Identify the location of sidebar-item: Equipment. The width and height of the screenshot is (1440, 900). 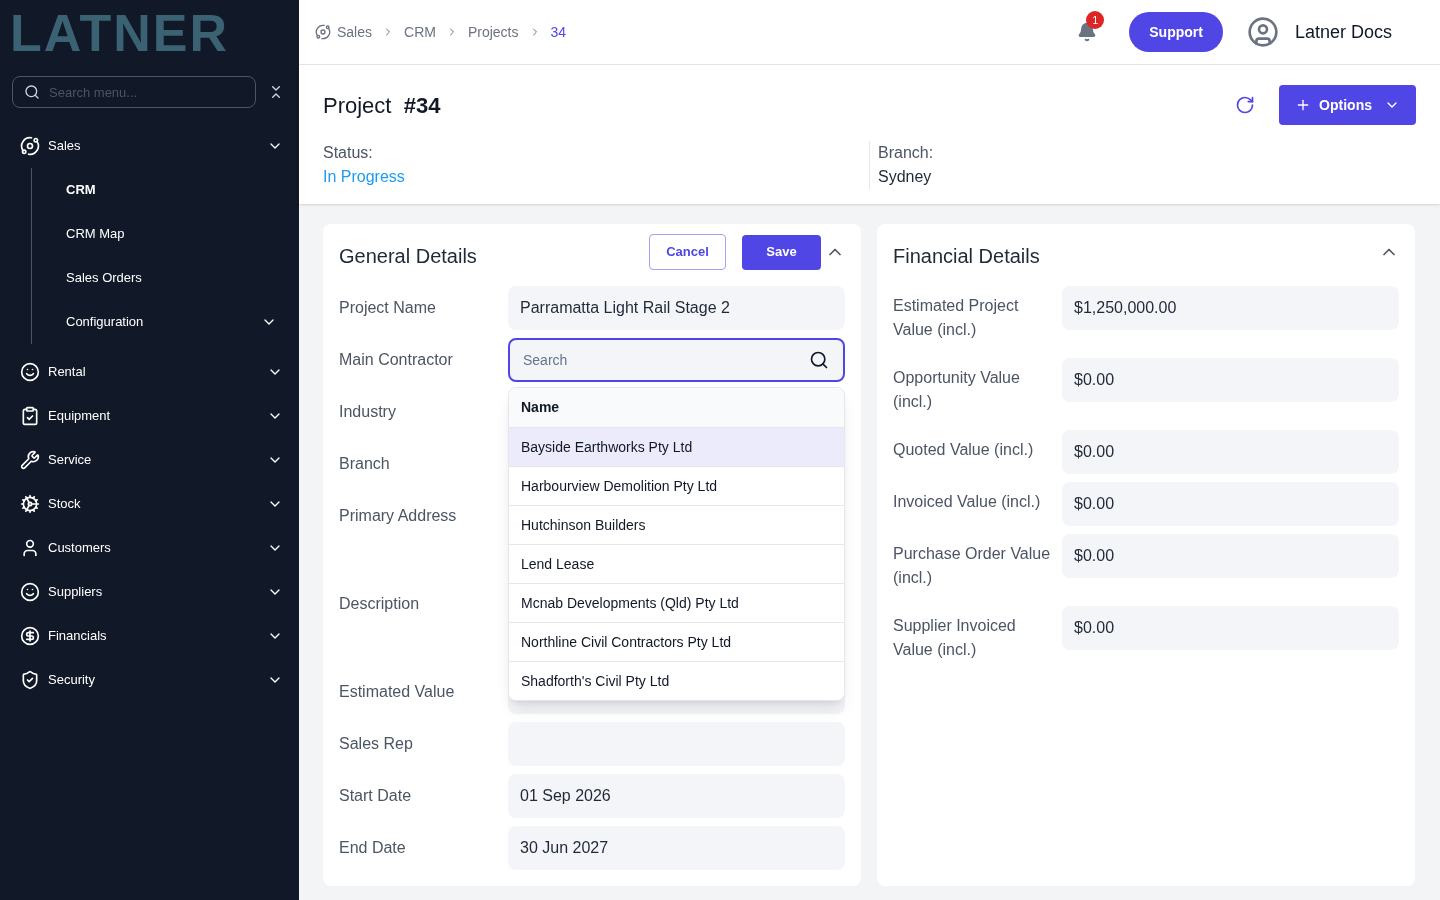
(149, 416).